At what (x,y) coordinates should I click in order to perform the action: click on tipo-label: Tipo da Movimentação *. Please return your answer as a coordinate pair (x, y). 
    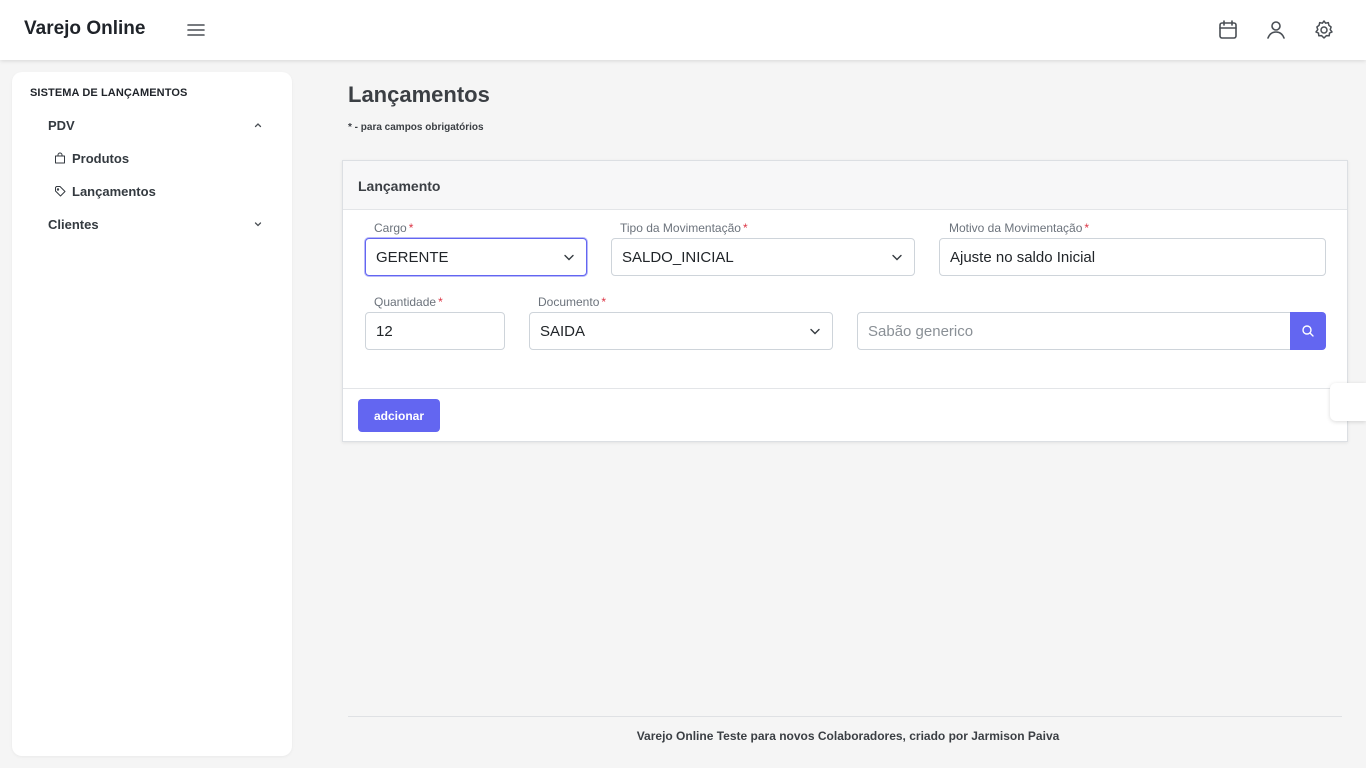
    Looking at the image, I should click on (684, 228).